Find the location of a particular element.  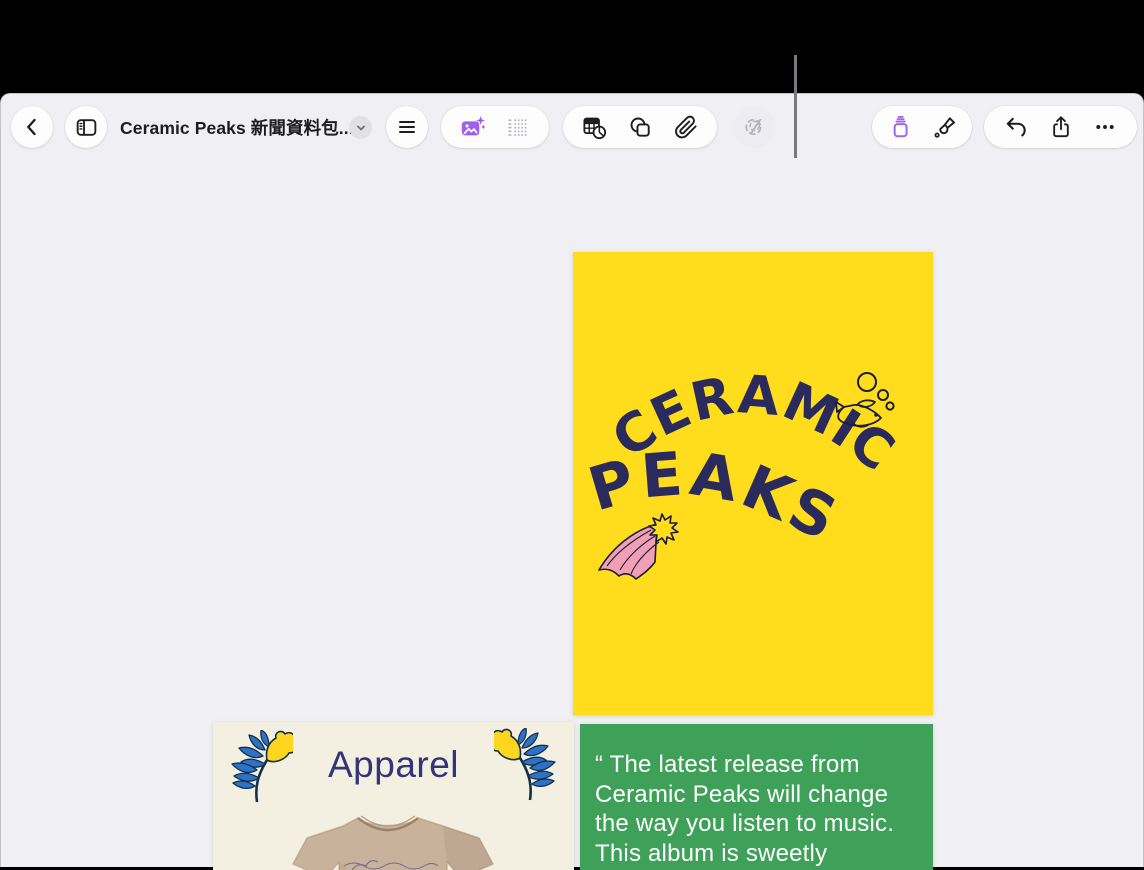

ceramic-peaks-logo: CERAMIC PEAKS is located at coordinates (743, 472).